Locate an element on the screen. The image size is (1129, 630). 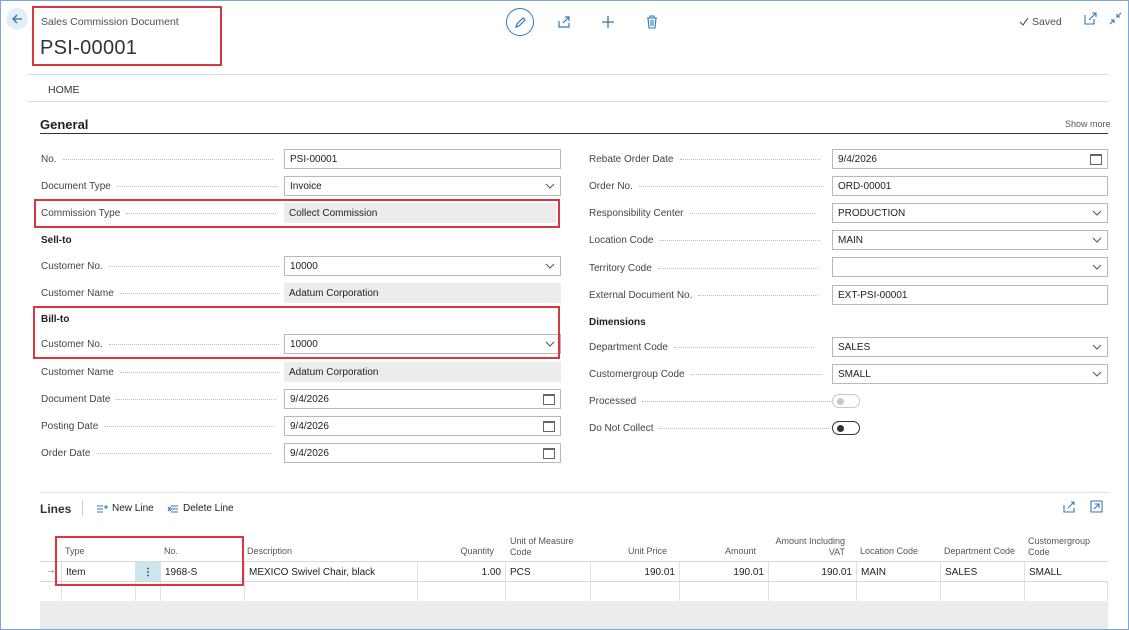
show-more-link: Show more is located at coordinates (1088, 124).